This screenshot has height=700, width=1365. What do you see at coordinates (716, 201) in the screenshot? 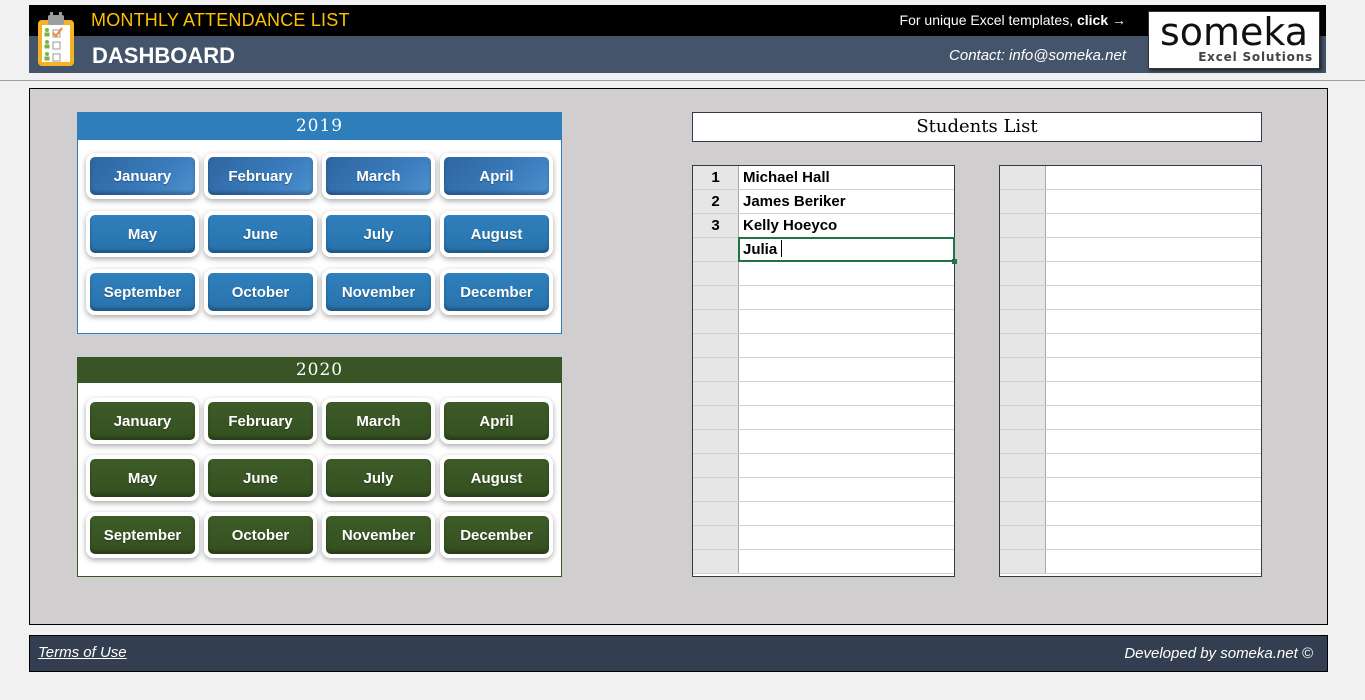
I see `student-number-cell: 2` at bounding box center [716, 201].